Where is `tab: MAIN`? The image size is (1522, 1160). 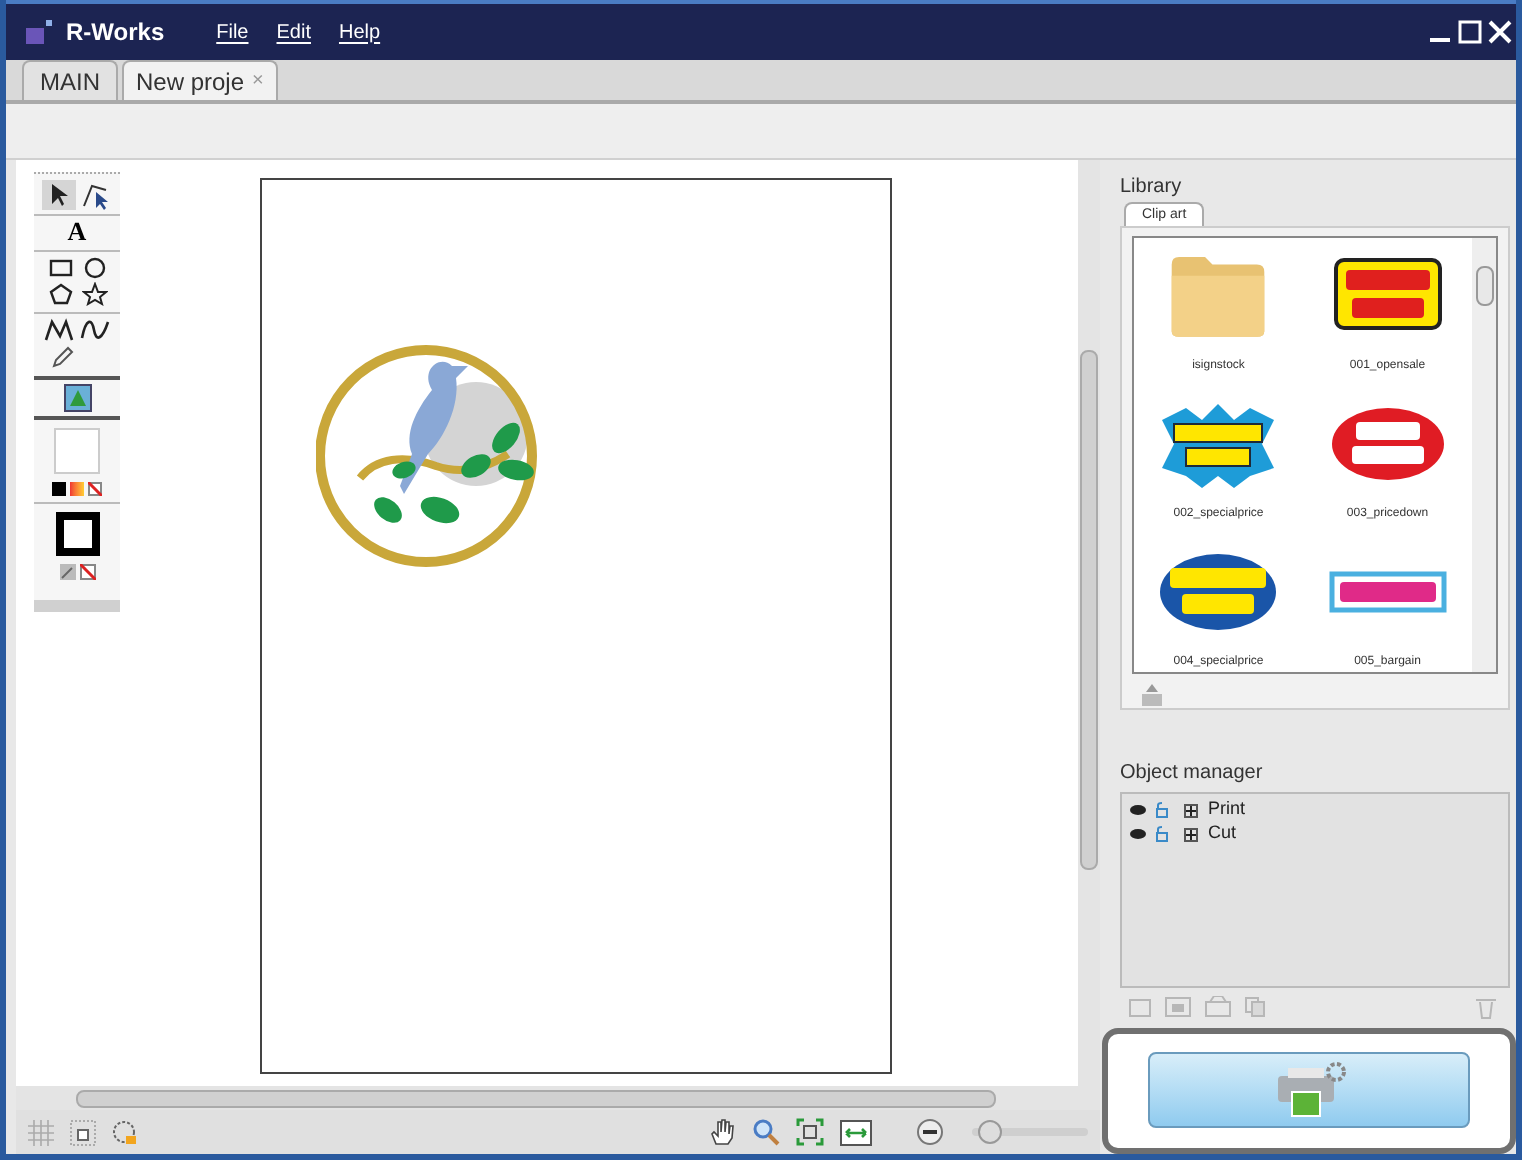 tab: MAIN is located at coordinates (70, 80).